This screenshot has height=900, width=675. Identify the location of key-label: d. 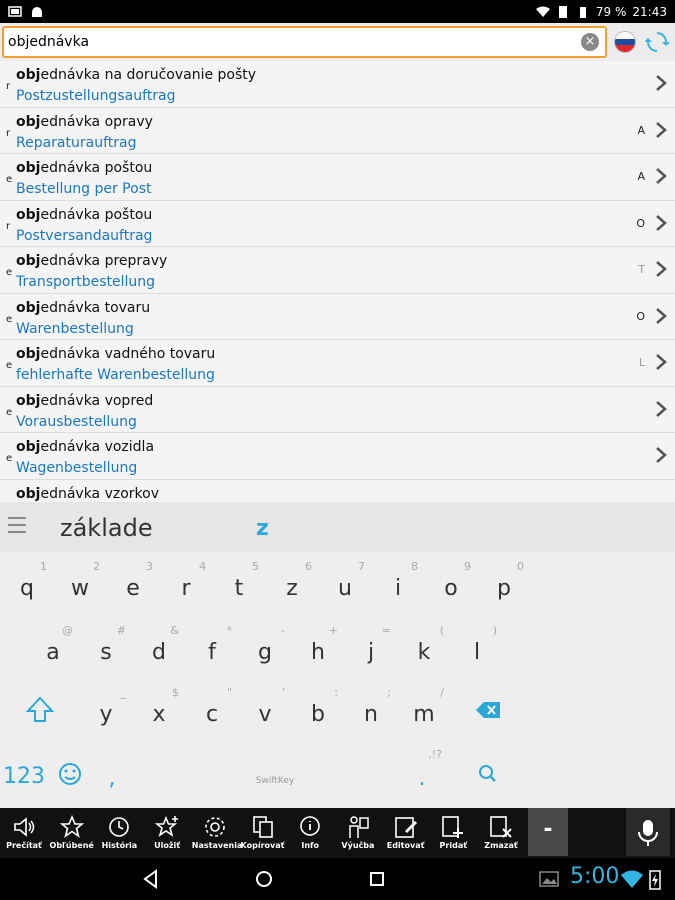
(159, 652).